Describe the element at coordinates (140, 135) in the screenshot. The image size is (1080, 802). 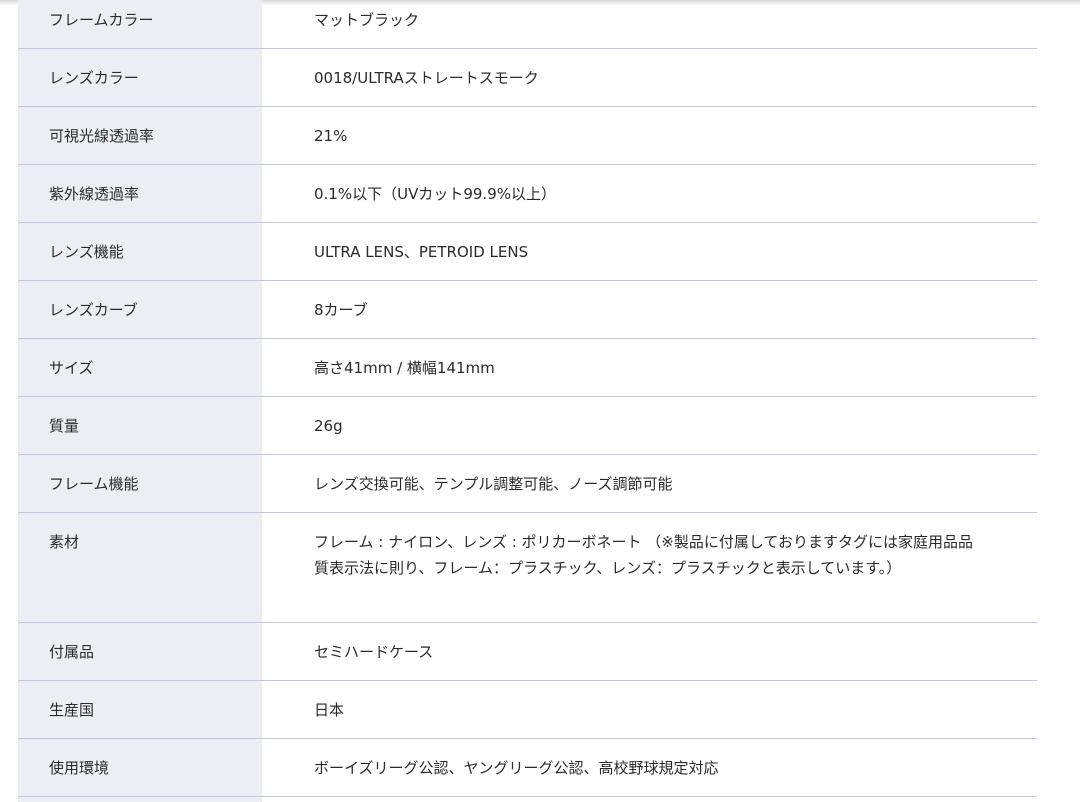
I see `spec-label: 可視光線透過率` at that location.